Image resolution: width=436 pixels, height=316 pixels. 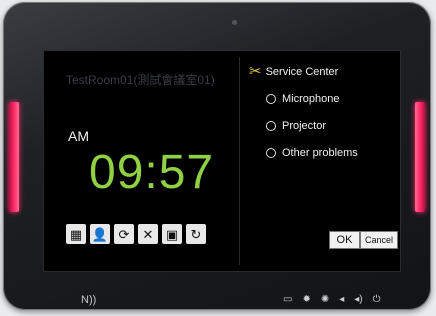 I want to click on calendar-icon: ▦, so click(x=76, y=234).